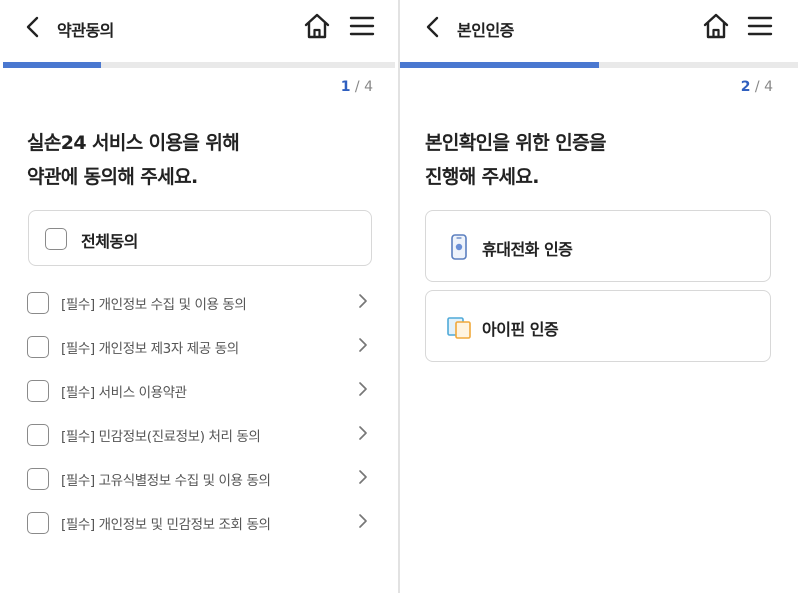 The image size is (800, 593). I want to click on term-label: [필수] 민감정보(진료정보) 처리 동의, so click(161, 437).